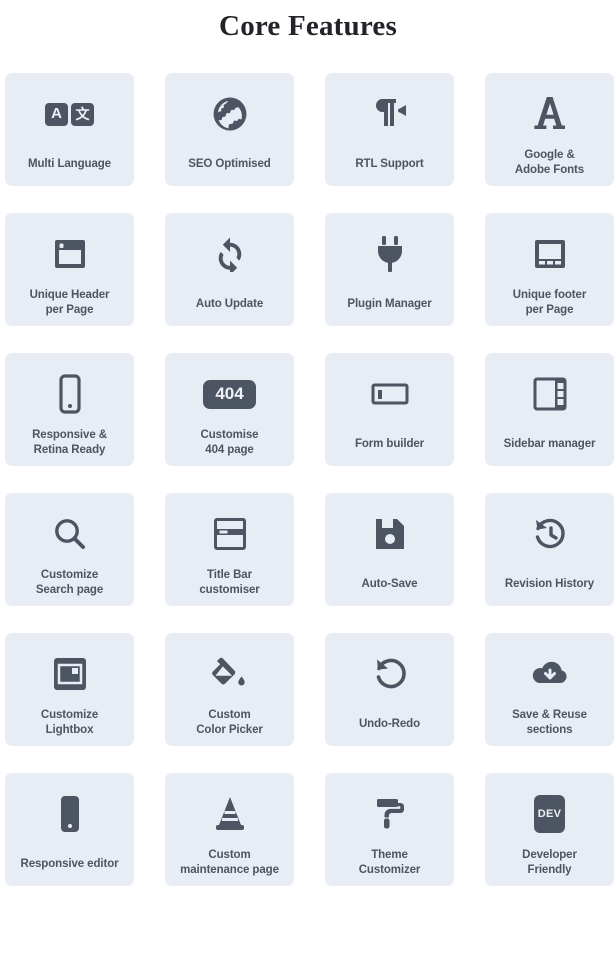 The image size is (616, 975). I want to click on feature-card-responsive-retina: Responsive & Retina Ready, so click(69, 409).